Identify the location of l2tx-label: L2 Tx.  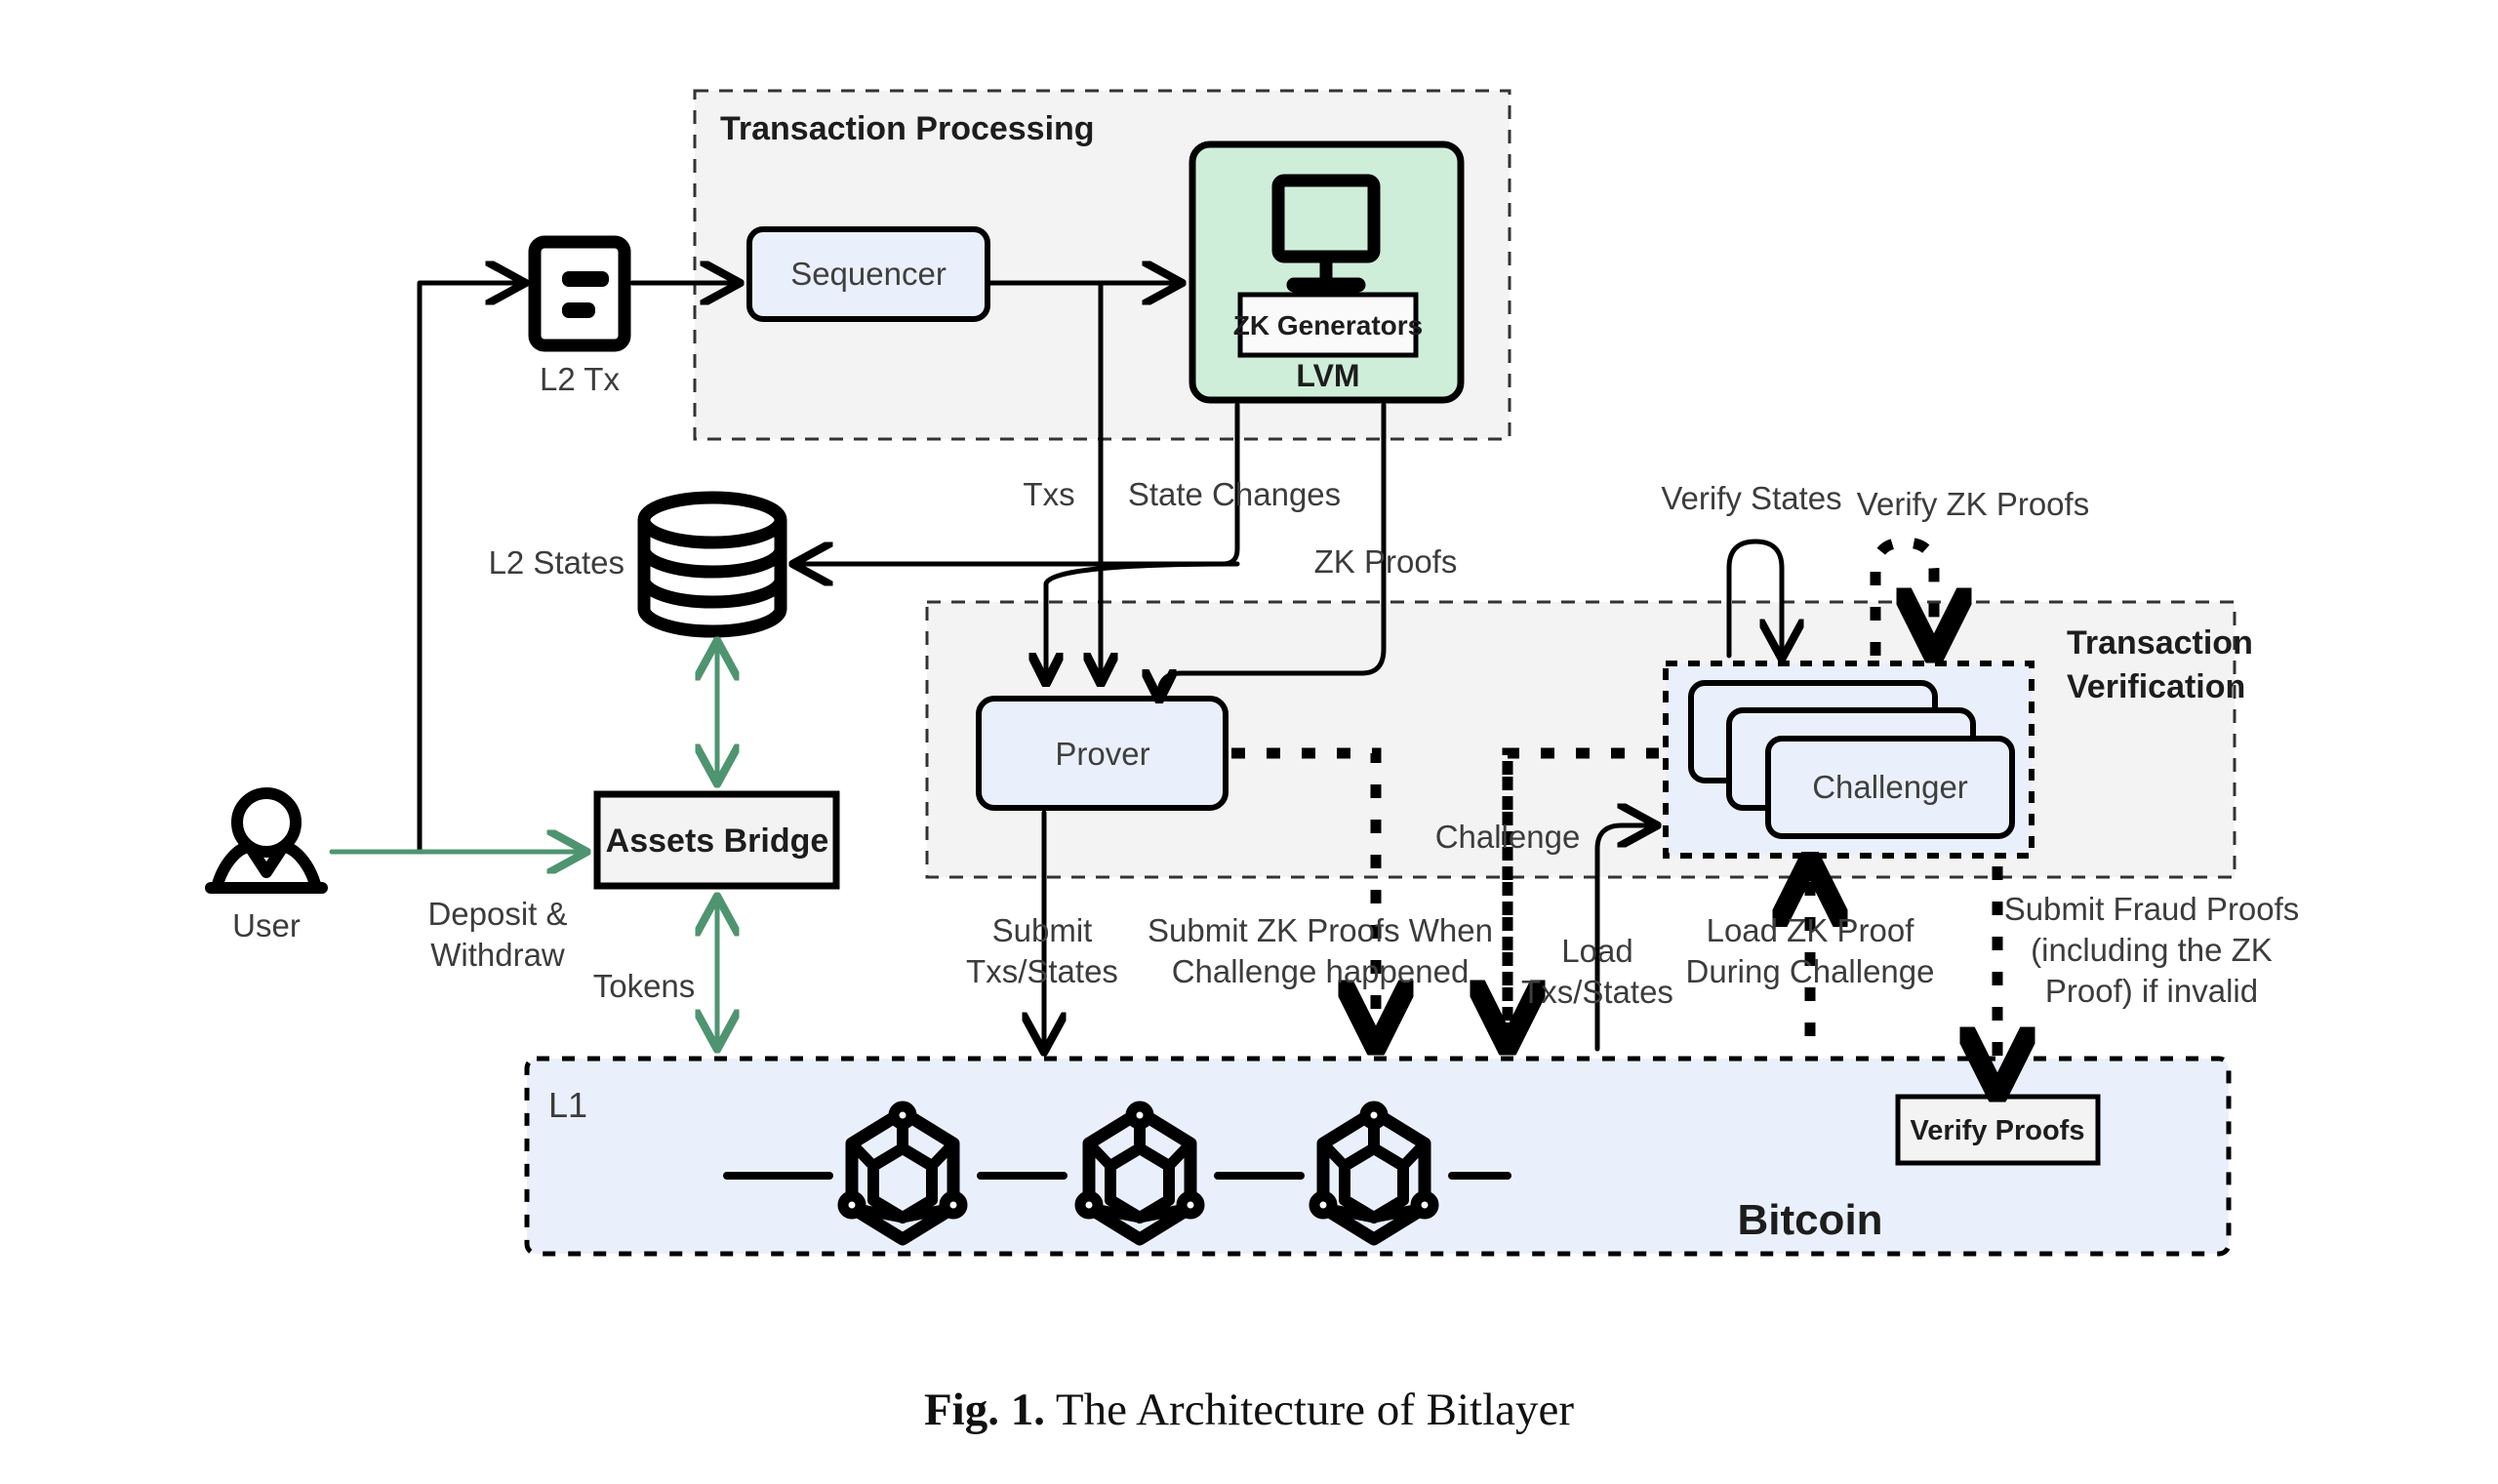
(580, 379).